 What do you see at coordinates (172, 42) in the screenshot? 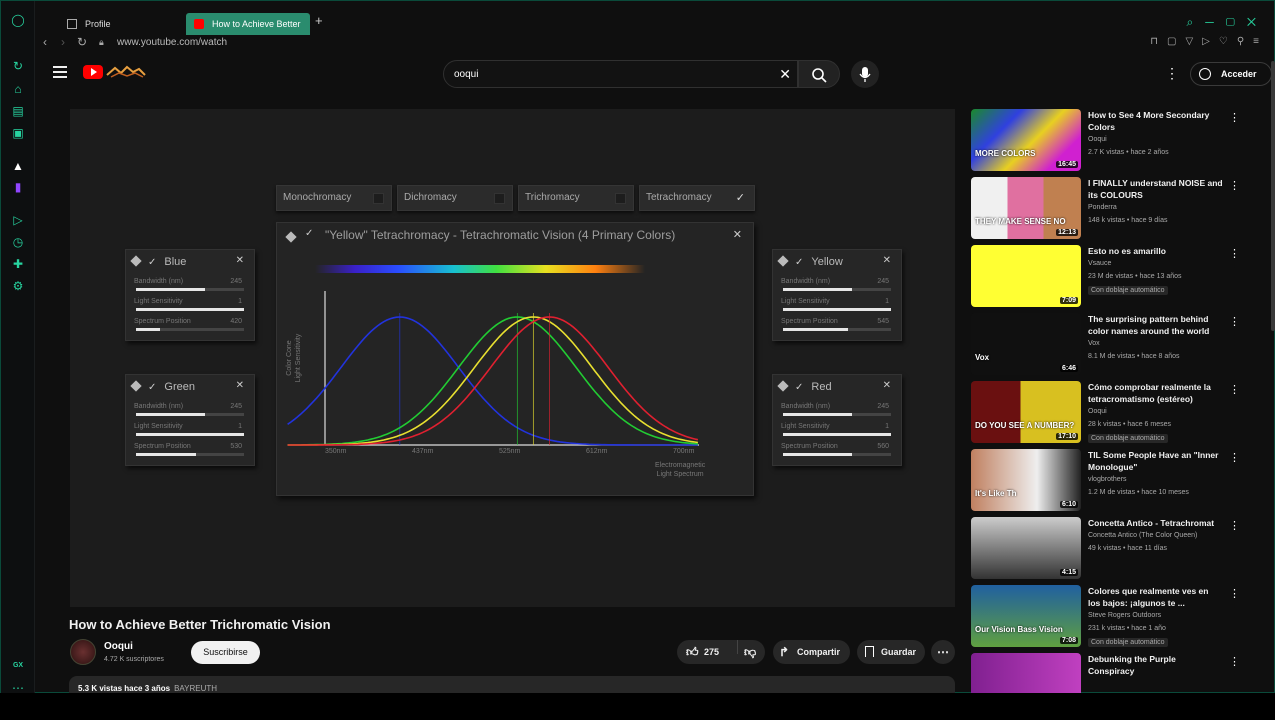
I see `url-field: www.youtube.com/watch` at bounding box center [172, 42].